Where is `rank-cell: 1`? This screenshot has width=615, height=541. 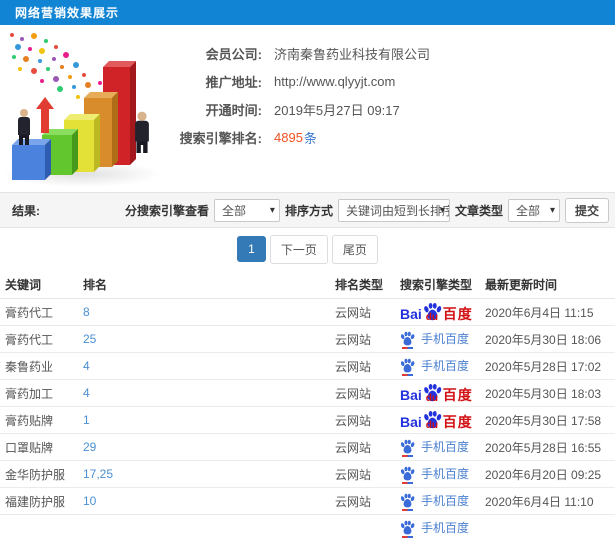 rank-cell: 1 is located at coordinates (209, 420).